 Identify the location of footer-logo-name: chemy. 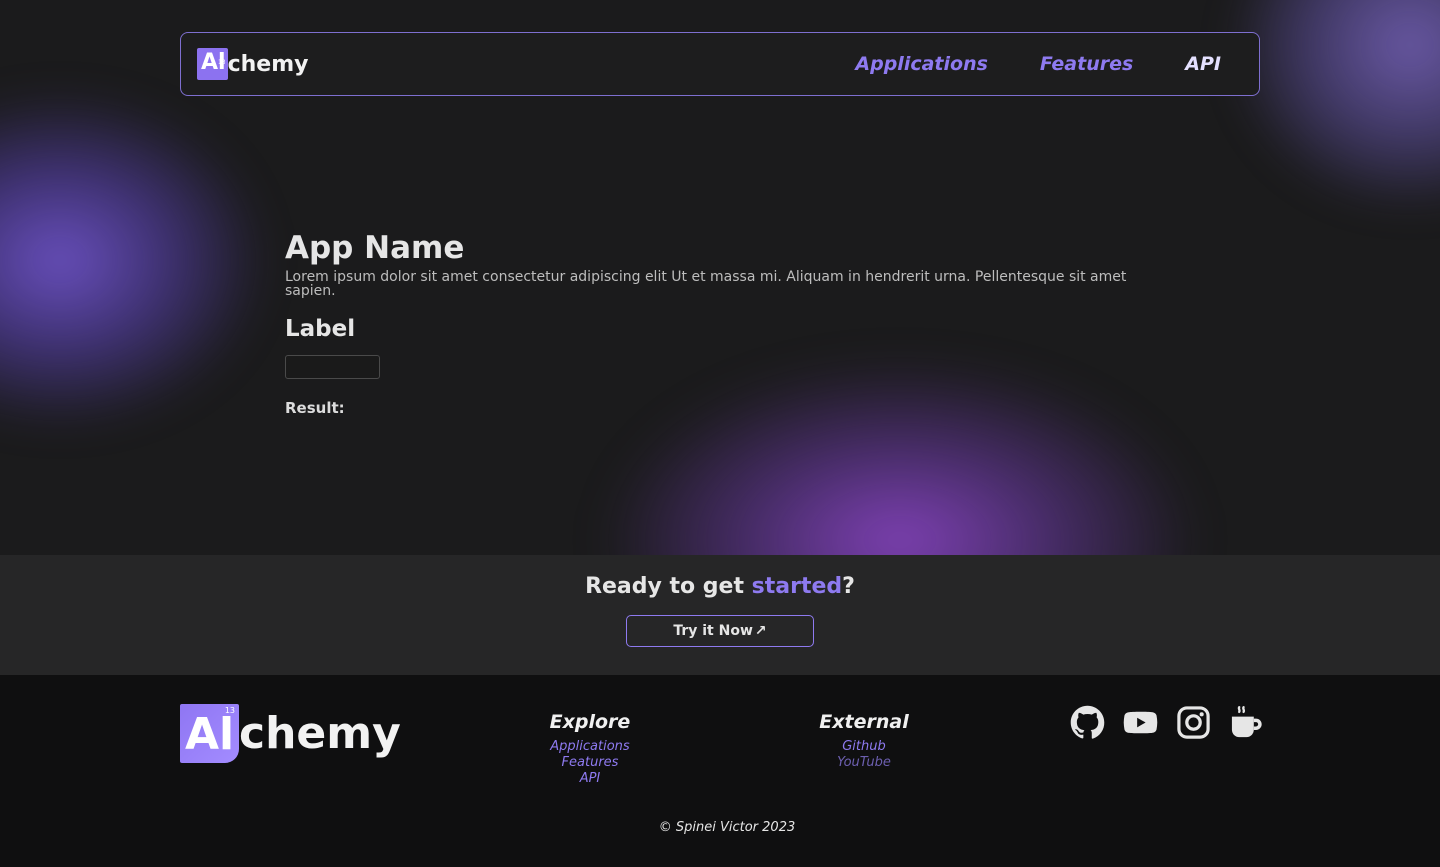
(320, 733).